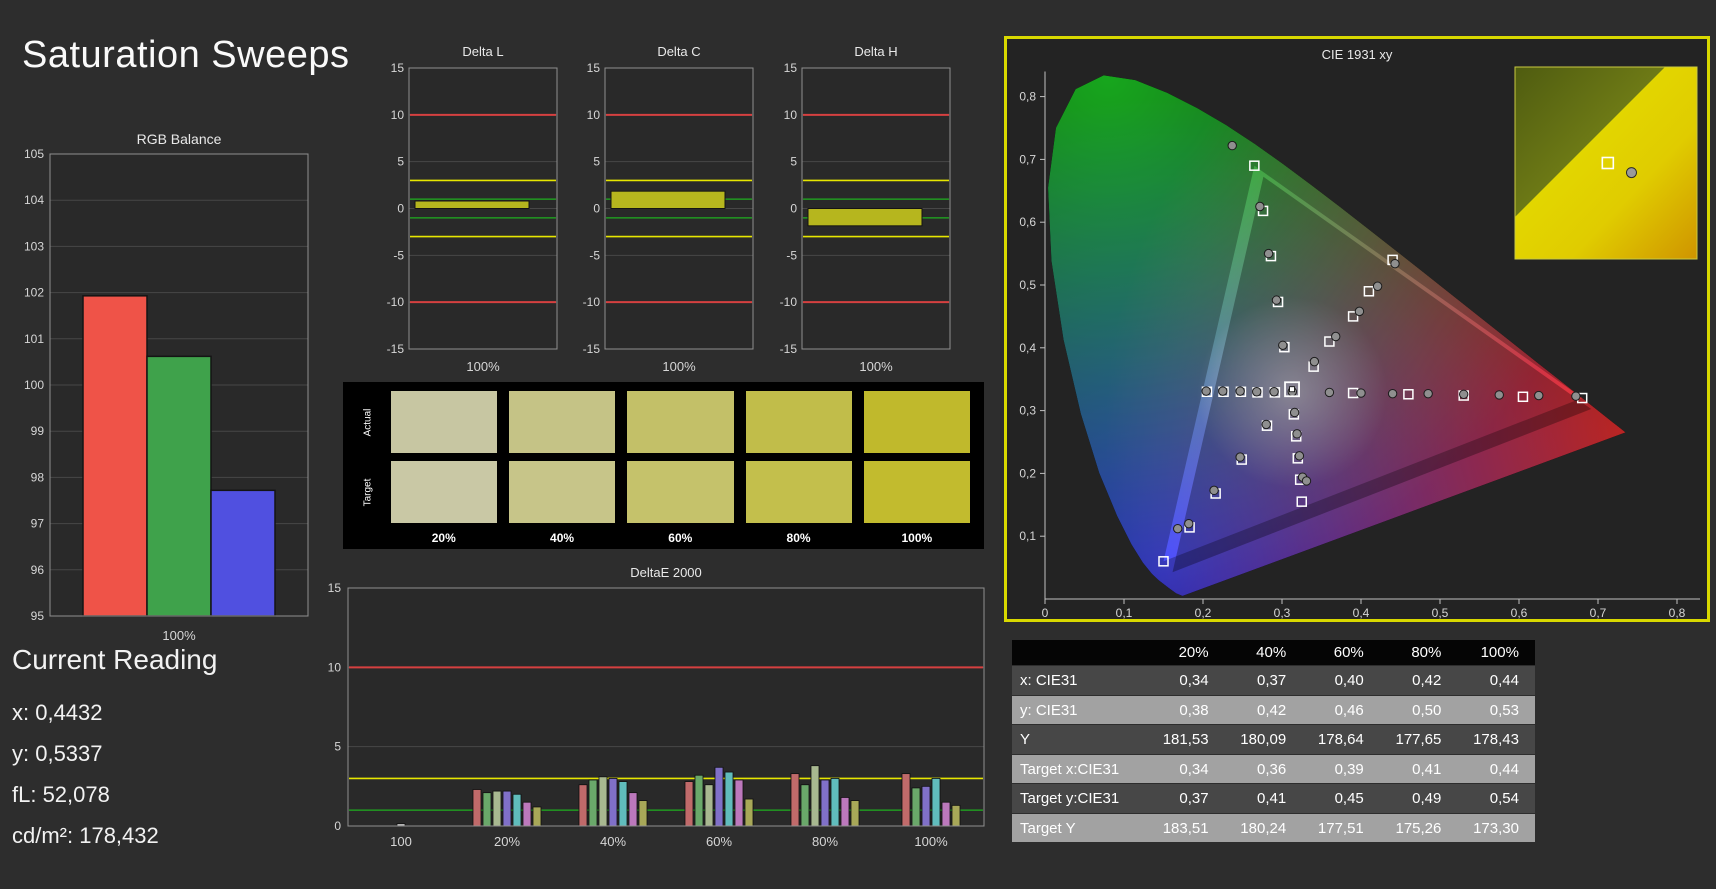 The width and height of the screenshot is (1716, 889). I want to click on reading-fl: fL: 52,078, so click(61, 794).